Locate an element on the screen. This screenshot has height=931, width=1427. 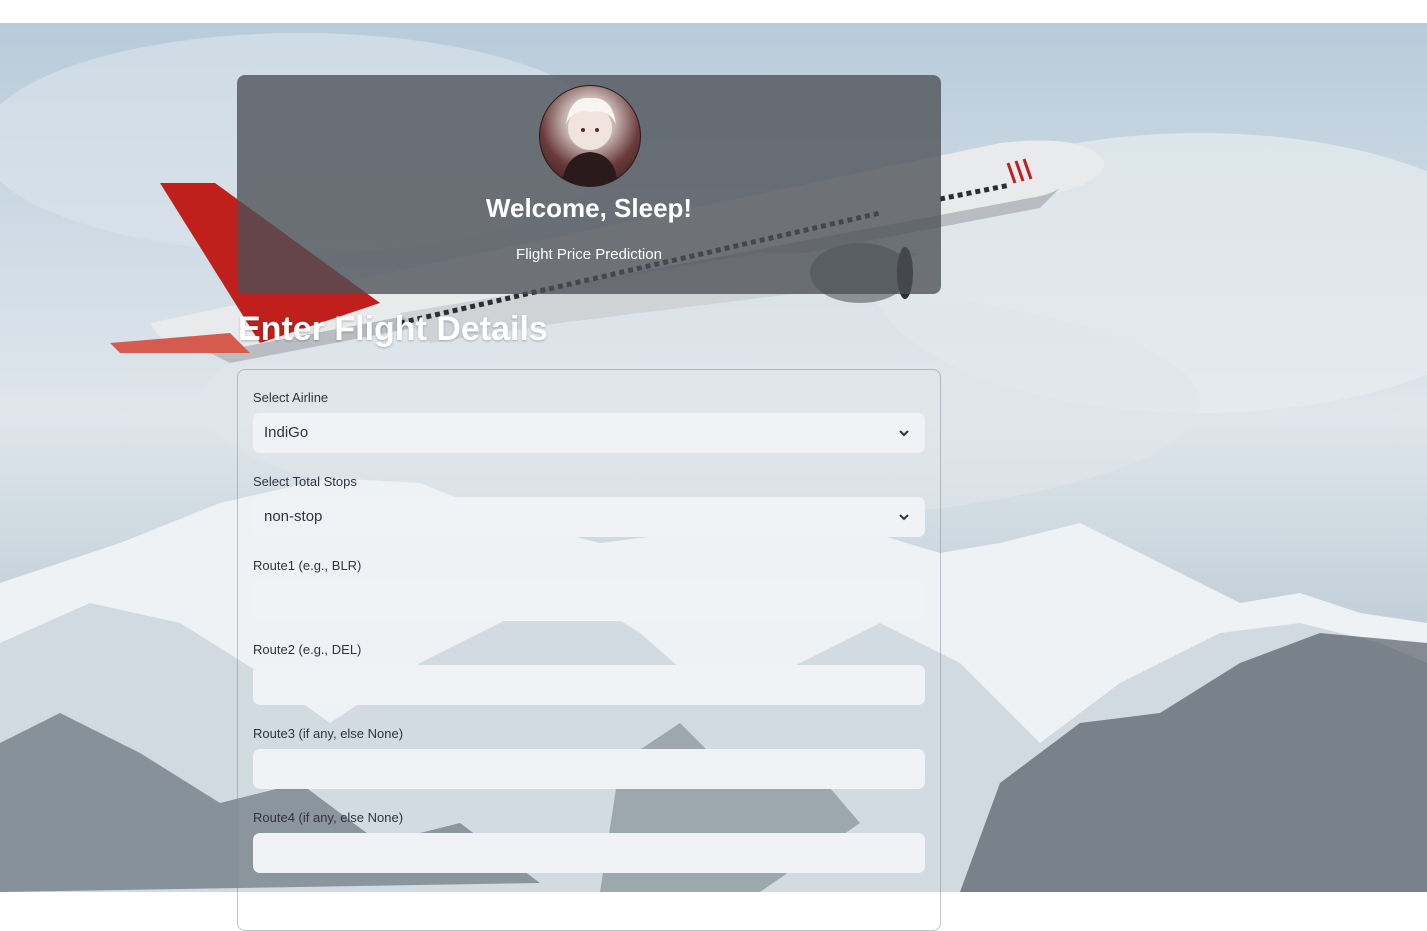
route1-label: Route1 (e.g., BLR) is located at coordinates (307, 565).